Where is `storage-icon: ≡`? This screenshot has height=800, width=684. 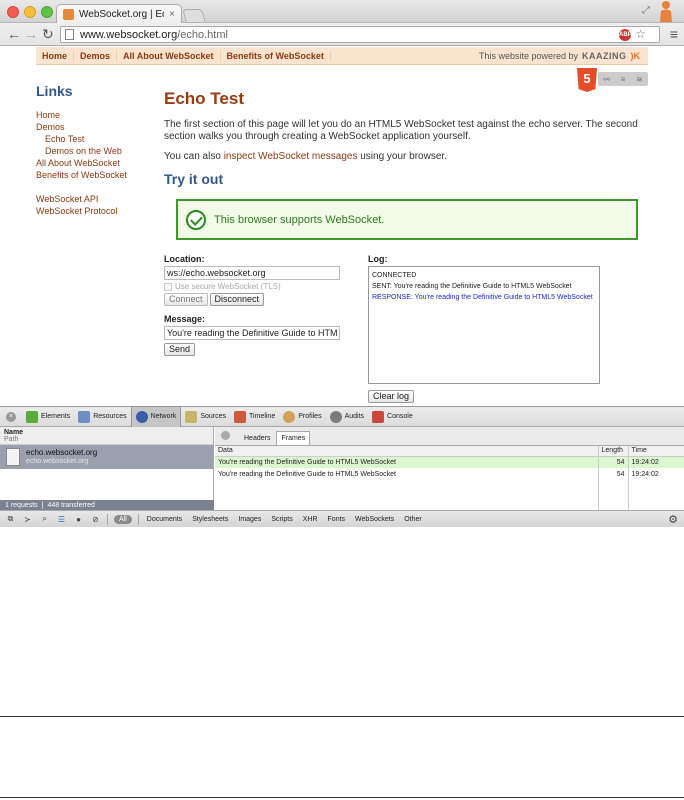
storage-icon: ≡ is located at coordinates (623, 79).